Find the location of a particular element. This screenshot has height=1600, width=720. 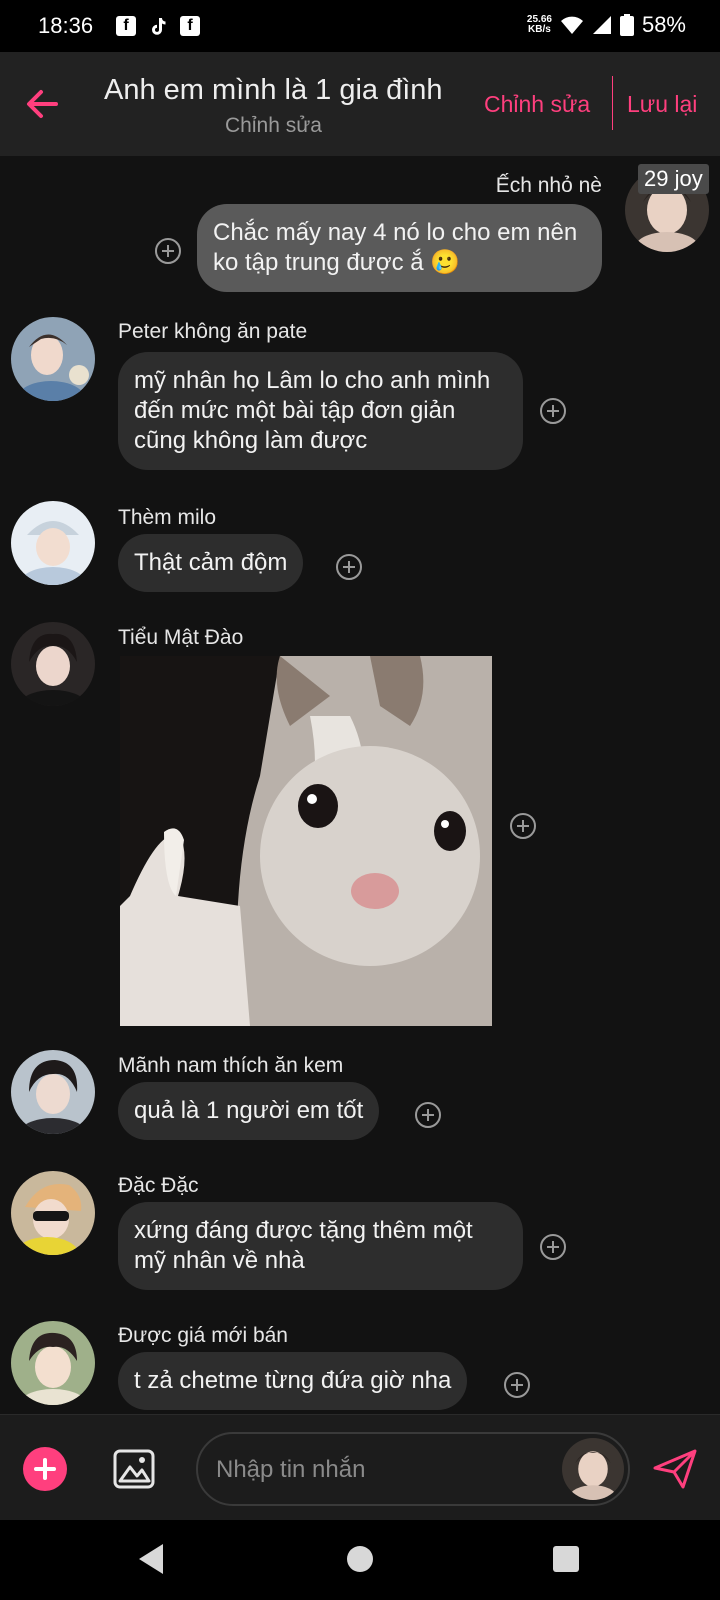

status-app-icons: f f is located at coordinates (158, 26).